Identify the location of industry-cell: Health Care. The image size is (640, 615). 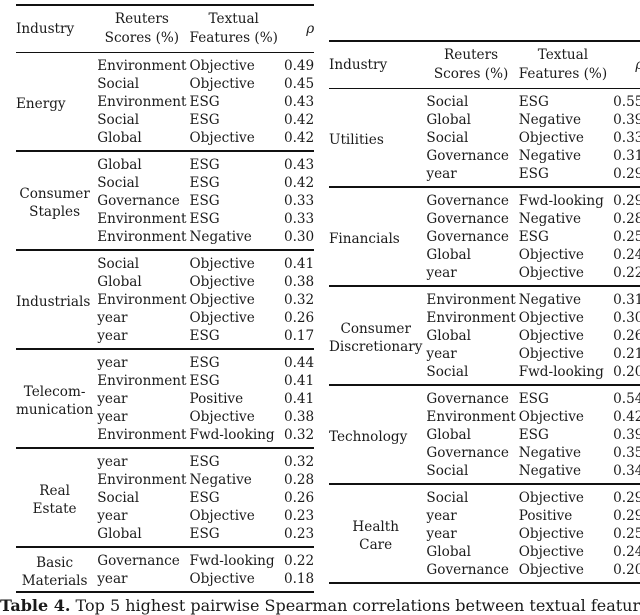
(377, 533).